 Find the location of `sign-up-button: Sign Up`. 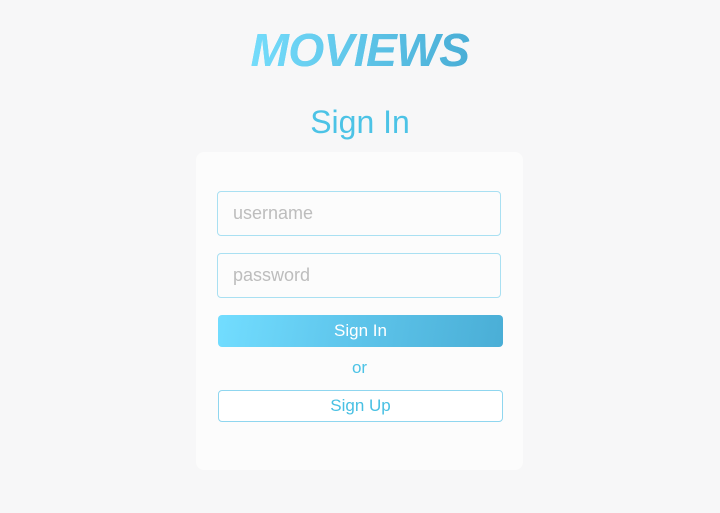

sign-up-button: Sign Up is located at coordinates (360, 406).